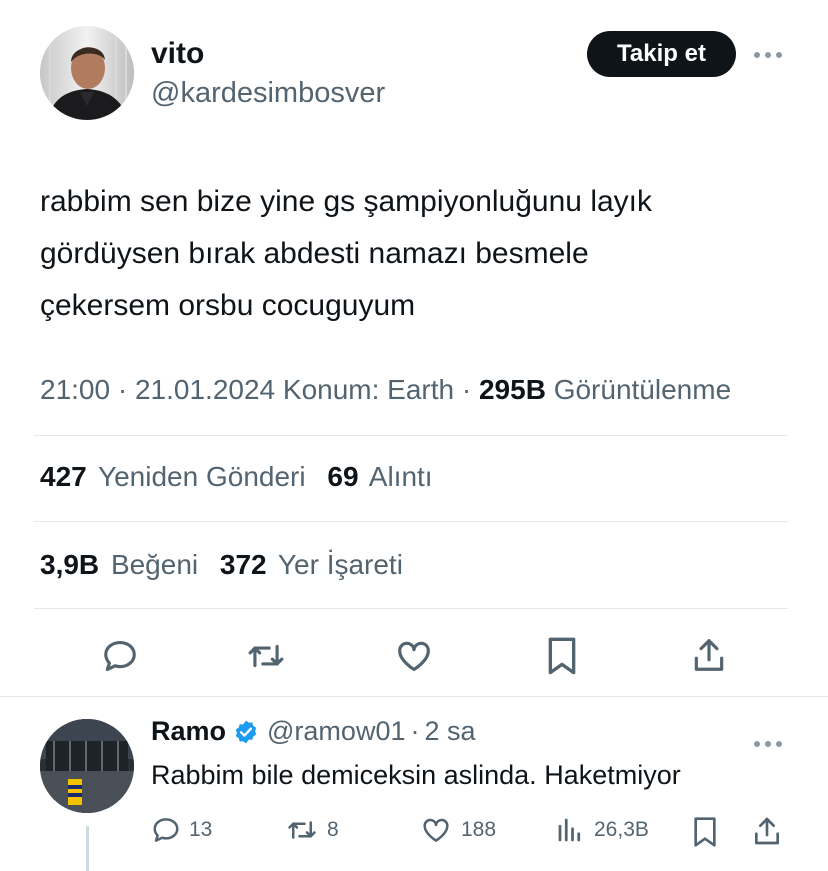  Describe the element at coordinates (768, 742) in the screenshot. I see `reply-more-options-icon` at that location.